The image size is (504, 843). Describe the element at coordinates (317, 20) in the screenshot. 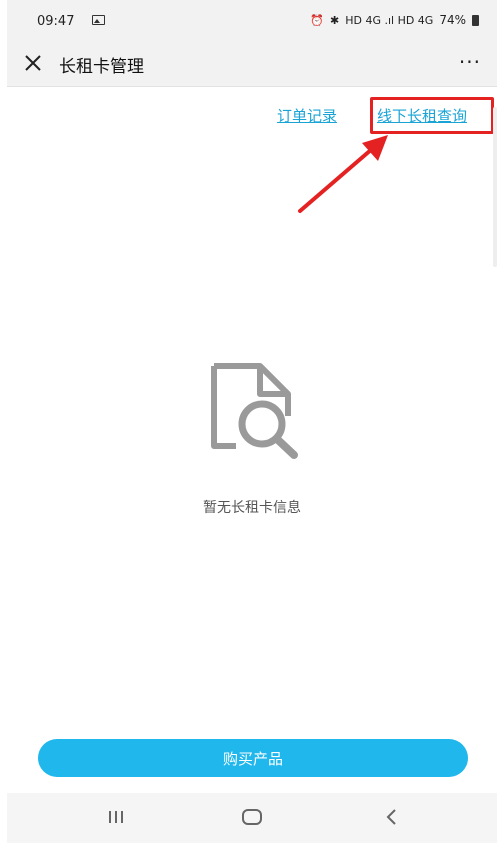

I see `alarm-icon: ⏰` at that location.